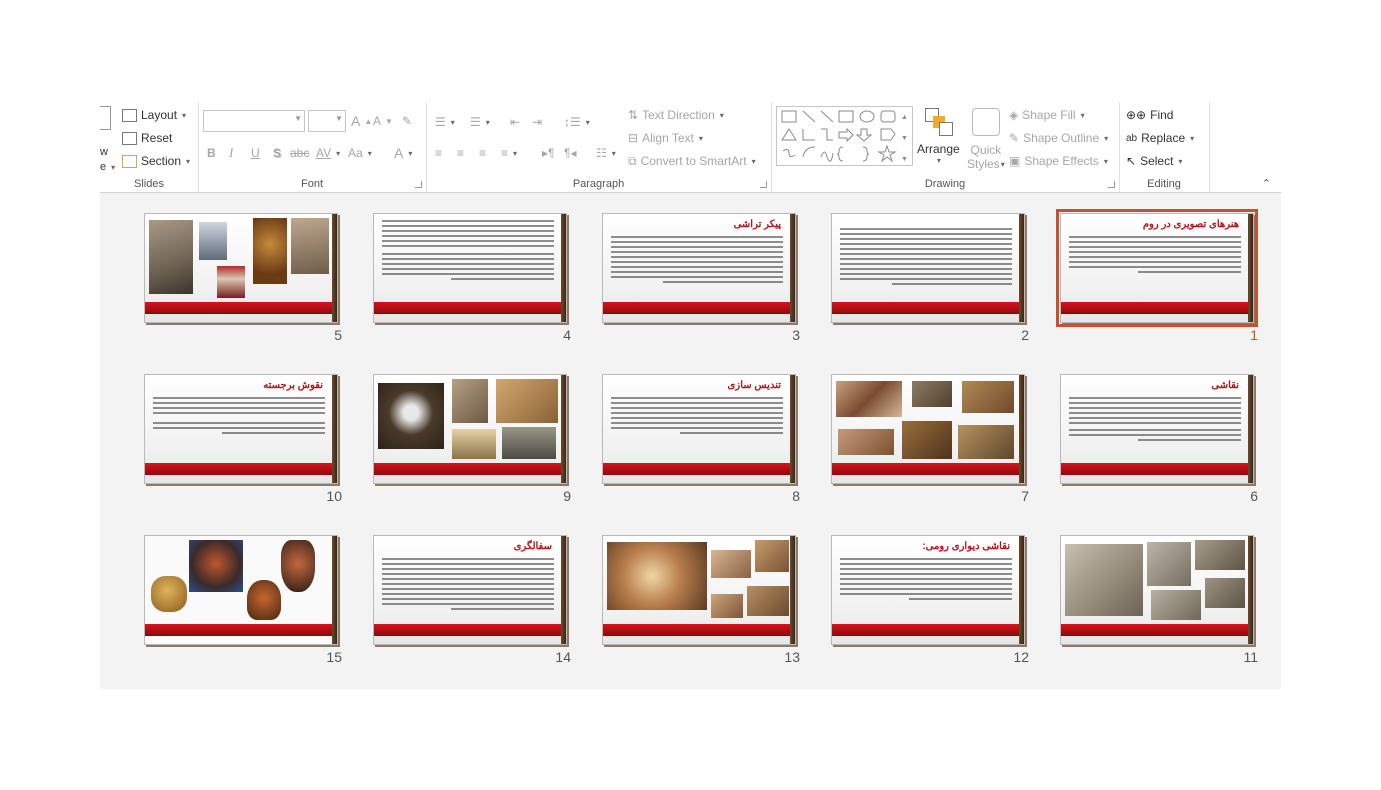 This screenshot has height=790, width=1381. I want to click on replace-button: ab Replace ▾, so click(1160, 138).